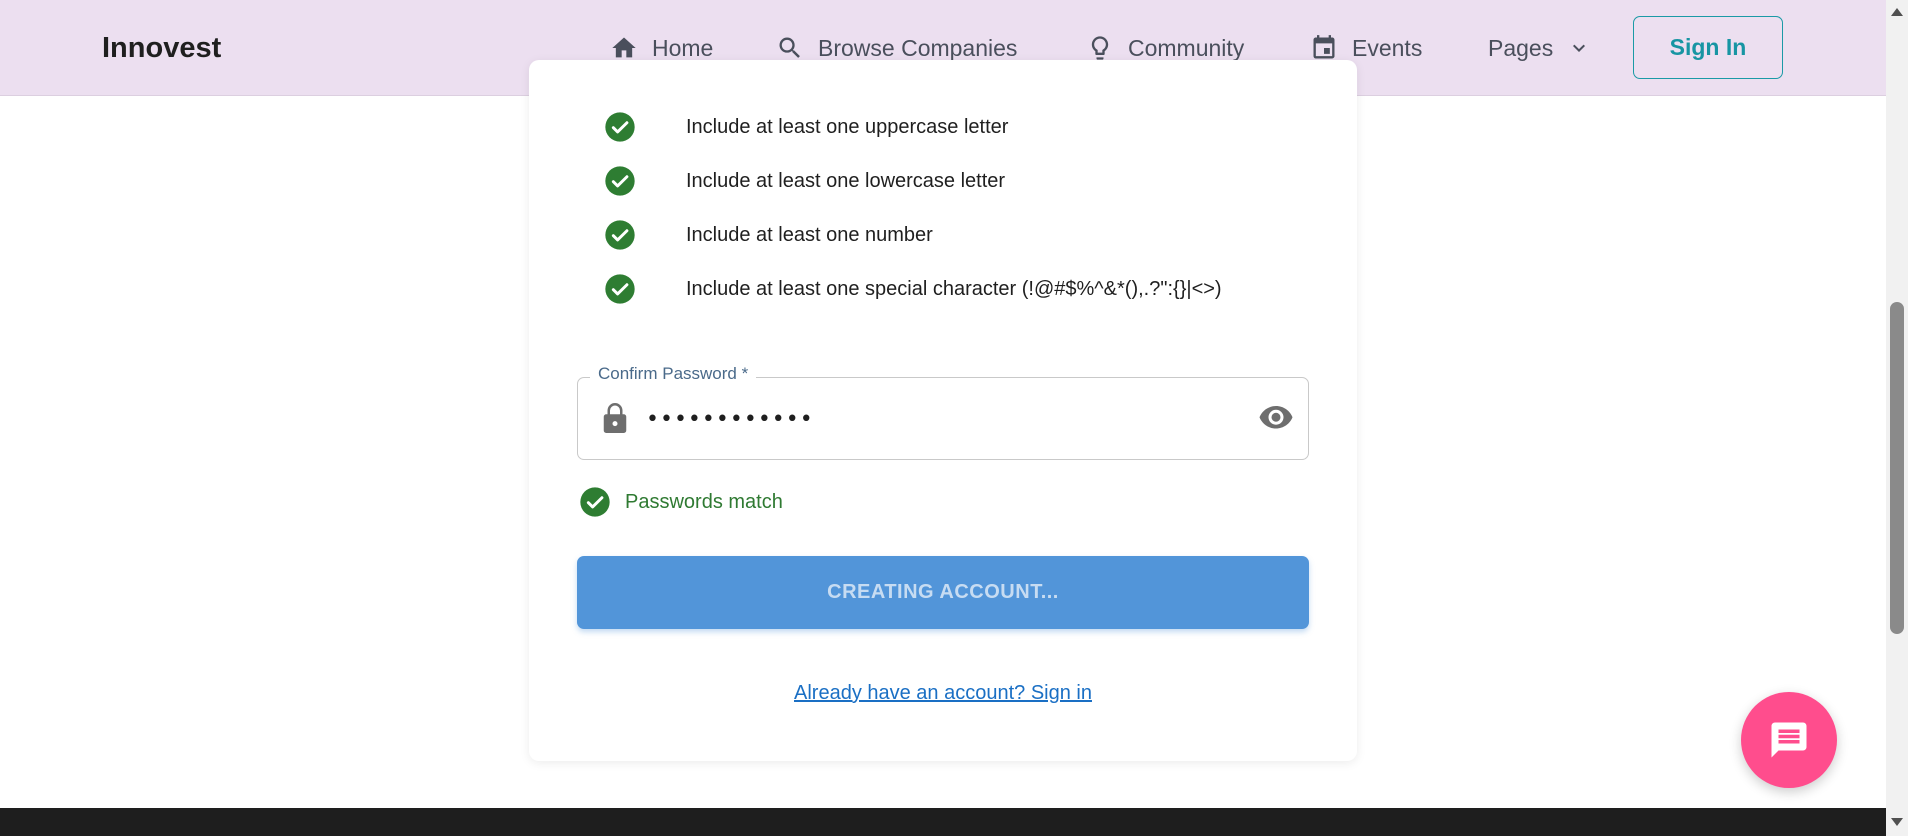 This screenshot has width=1908, height=836. I want to click on search-icon, so click(789, 47).